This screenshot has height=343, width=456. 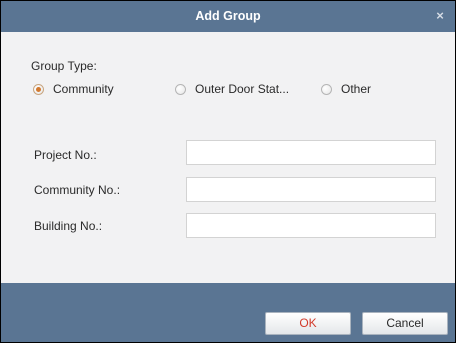 I want to click on radio-community: Community, so click(x=73, y=89).